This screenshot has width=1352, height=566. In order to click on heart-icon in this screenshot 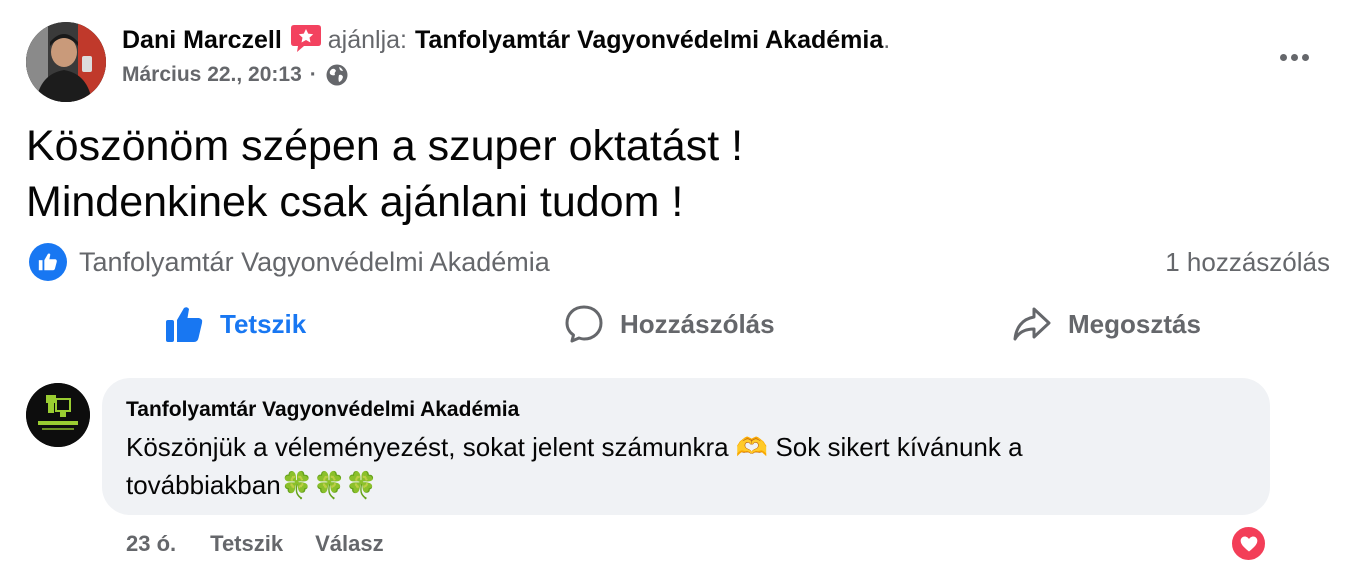, I will do `click(1248, 543)`.